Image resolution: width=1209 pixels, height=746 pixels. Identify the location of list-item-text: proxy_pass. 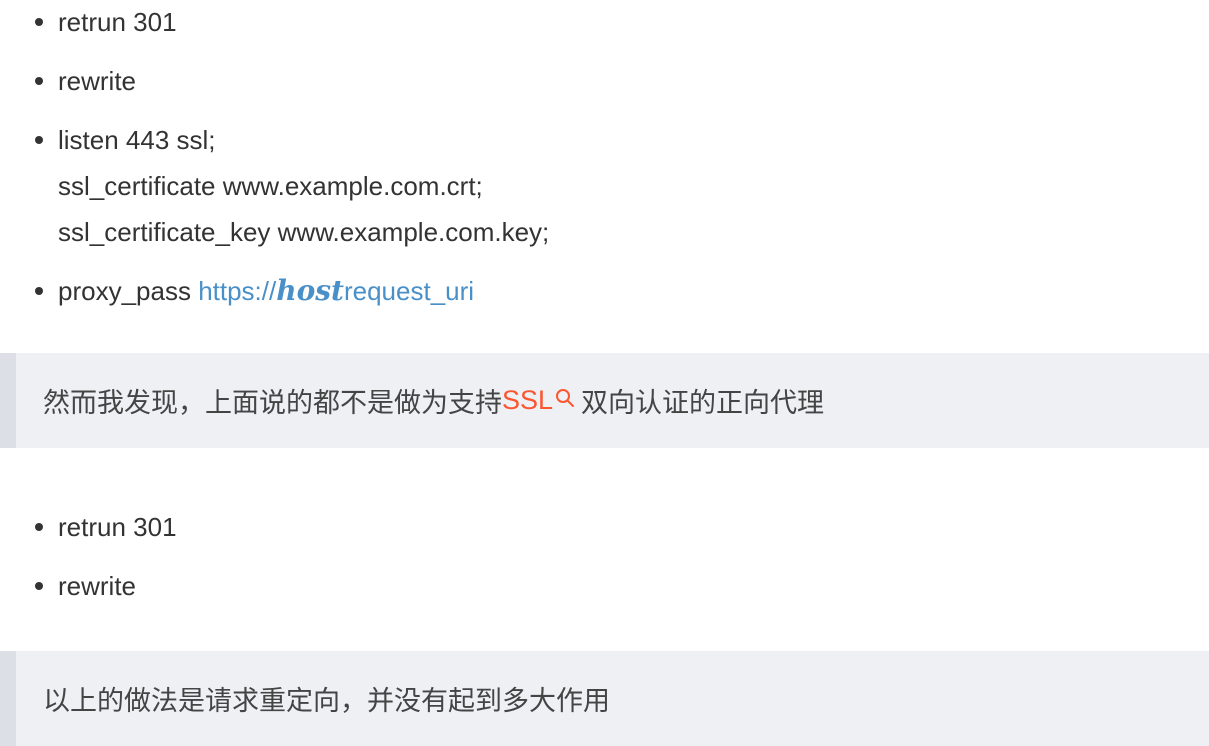
(128, 291).